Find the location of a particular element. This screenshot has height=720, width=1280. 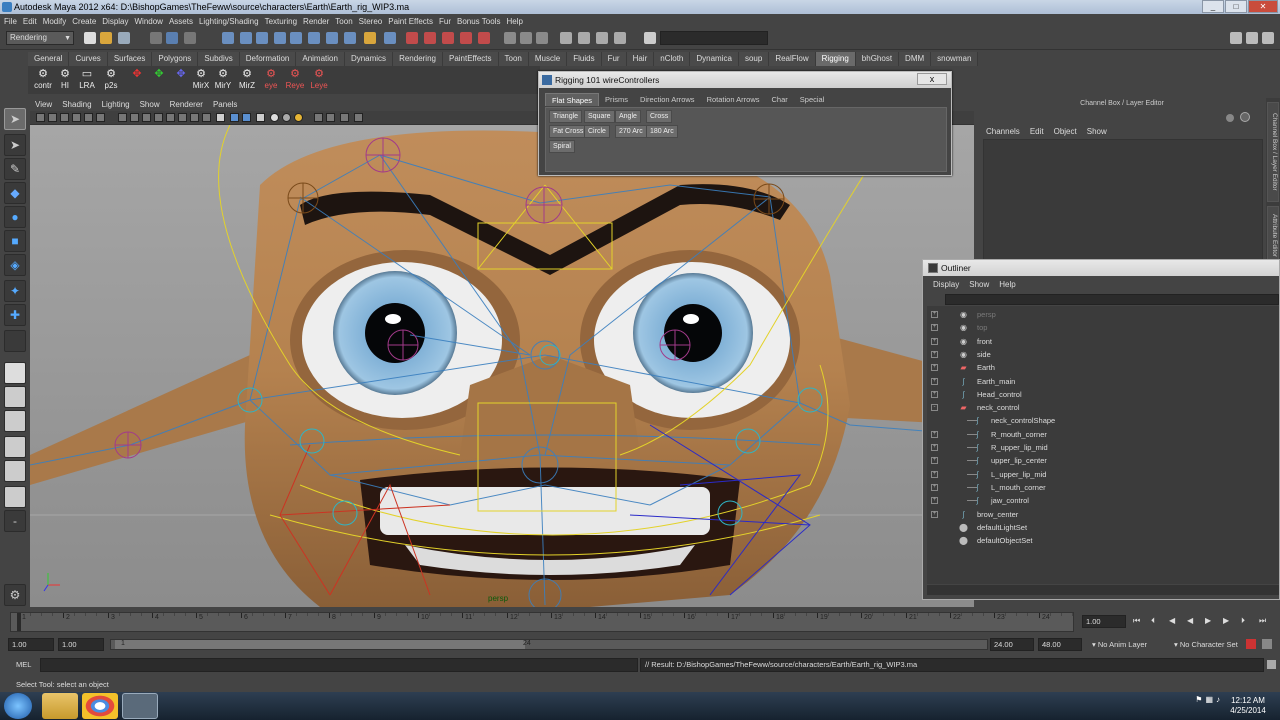

camera-attributes-icon is located at coordinates (52, 117).